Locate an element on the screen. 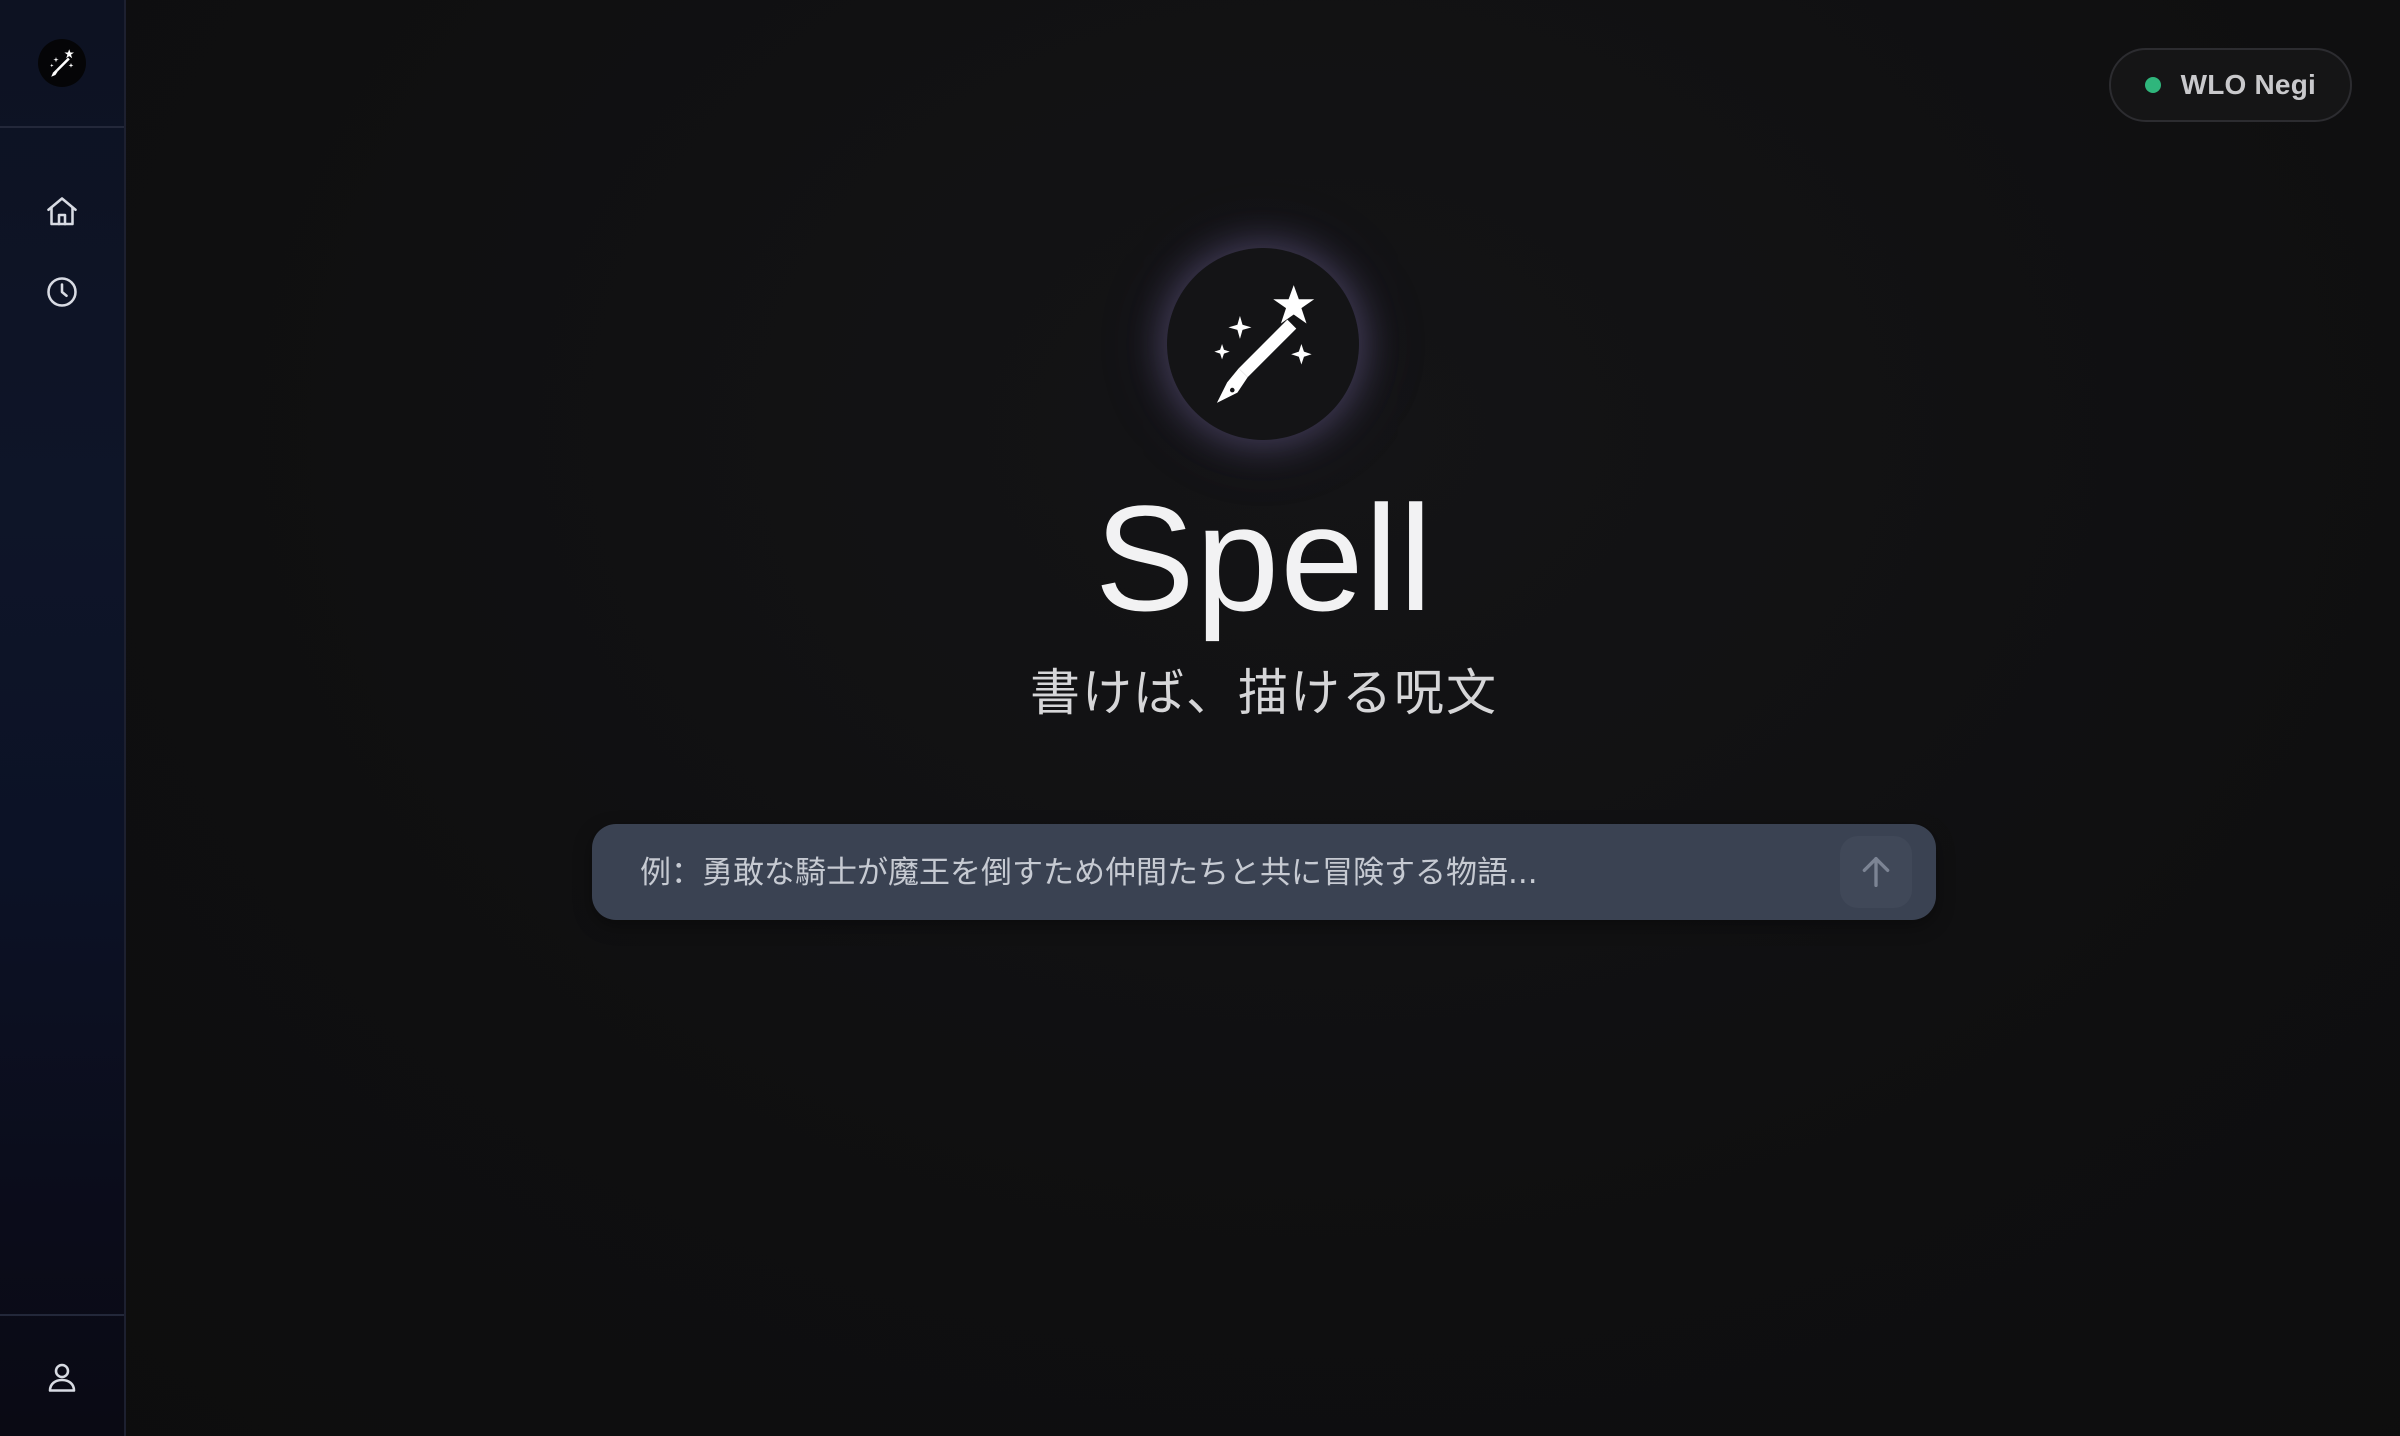 This screenshot has height=1436, width=2400. send-button is located at coordinates (1876, 872).